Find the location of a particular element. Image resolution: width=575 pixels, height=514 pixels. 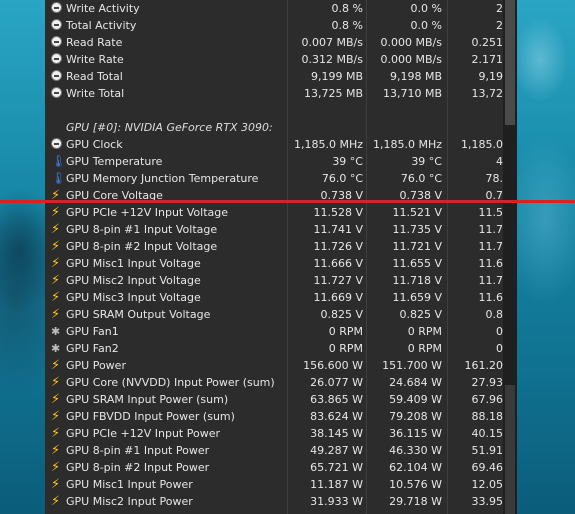

minimum-value: 36.115 W is located at coordinates (415, 433).